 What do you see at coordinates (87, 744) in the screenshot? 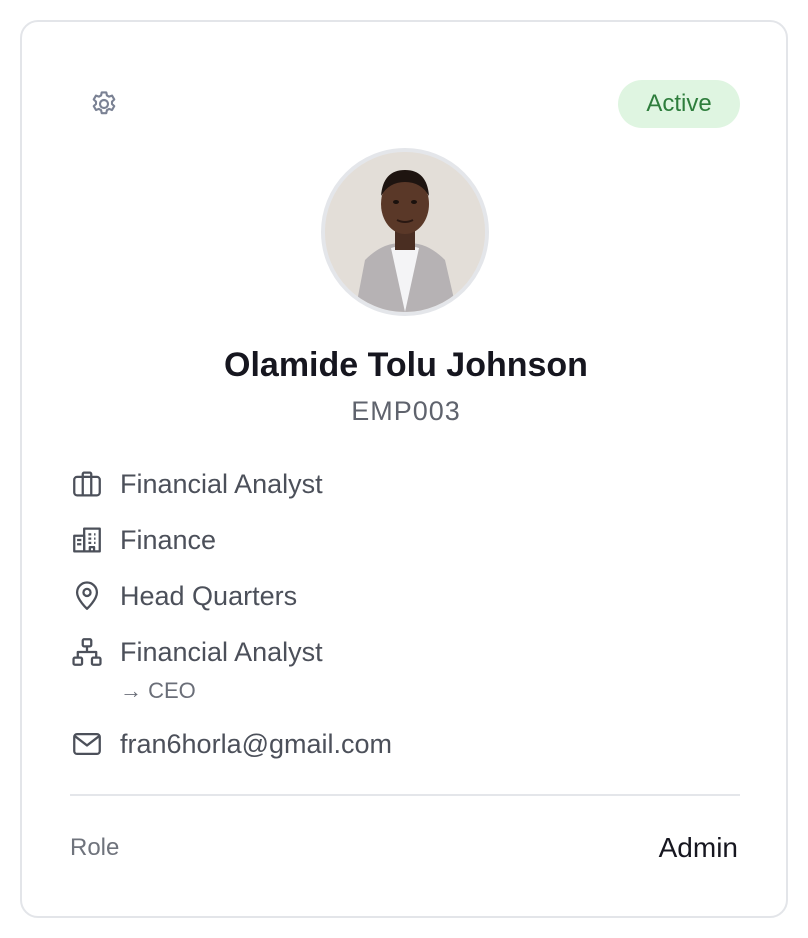
I see `mail-icon` at bounding box center [87, 744].